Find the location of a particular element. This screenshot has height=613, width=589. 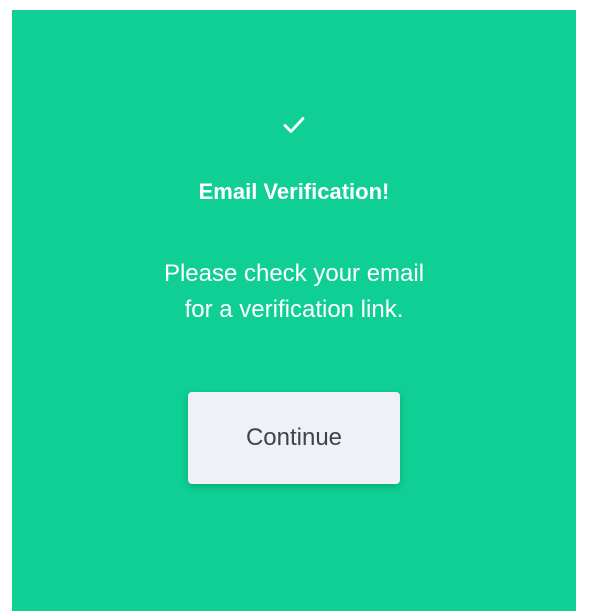

page-title: Email Verification! is located at coordinates (294, 191).